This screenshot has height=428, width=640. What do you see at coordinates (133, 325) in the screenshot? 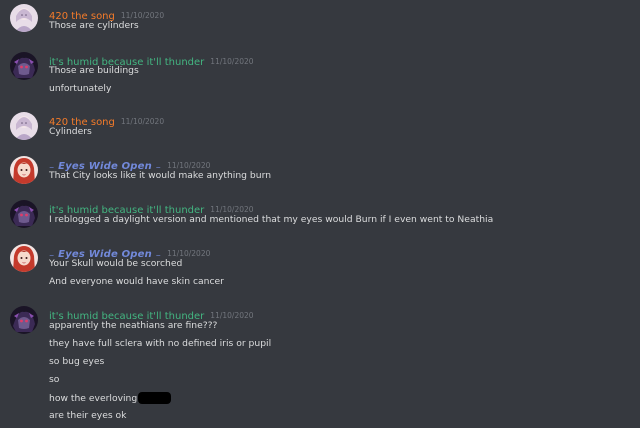
I see `message-text: apparently the neathians are fine???` at bounding box center [133, 325].